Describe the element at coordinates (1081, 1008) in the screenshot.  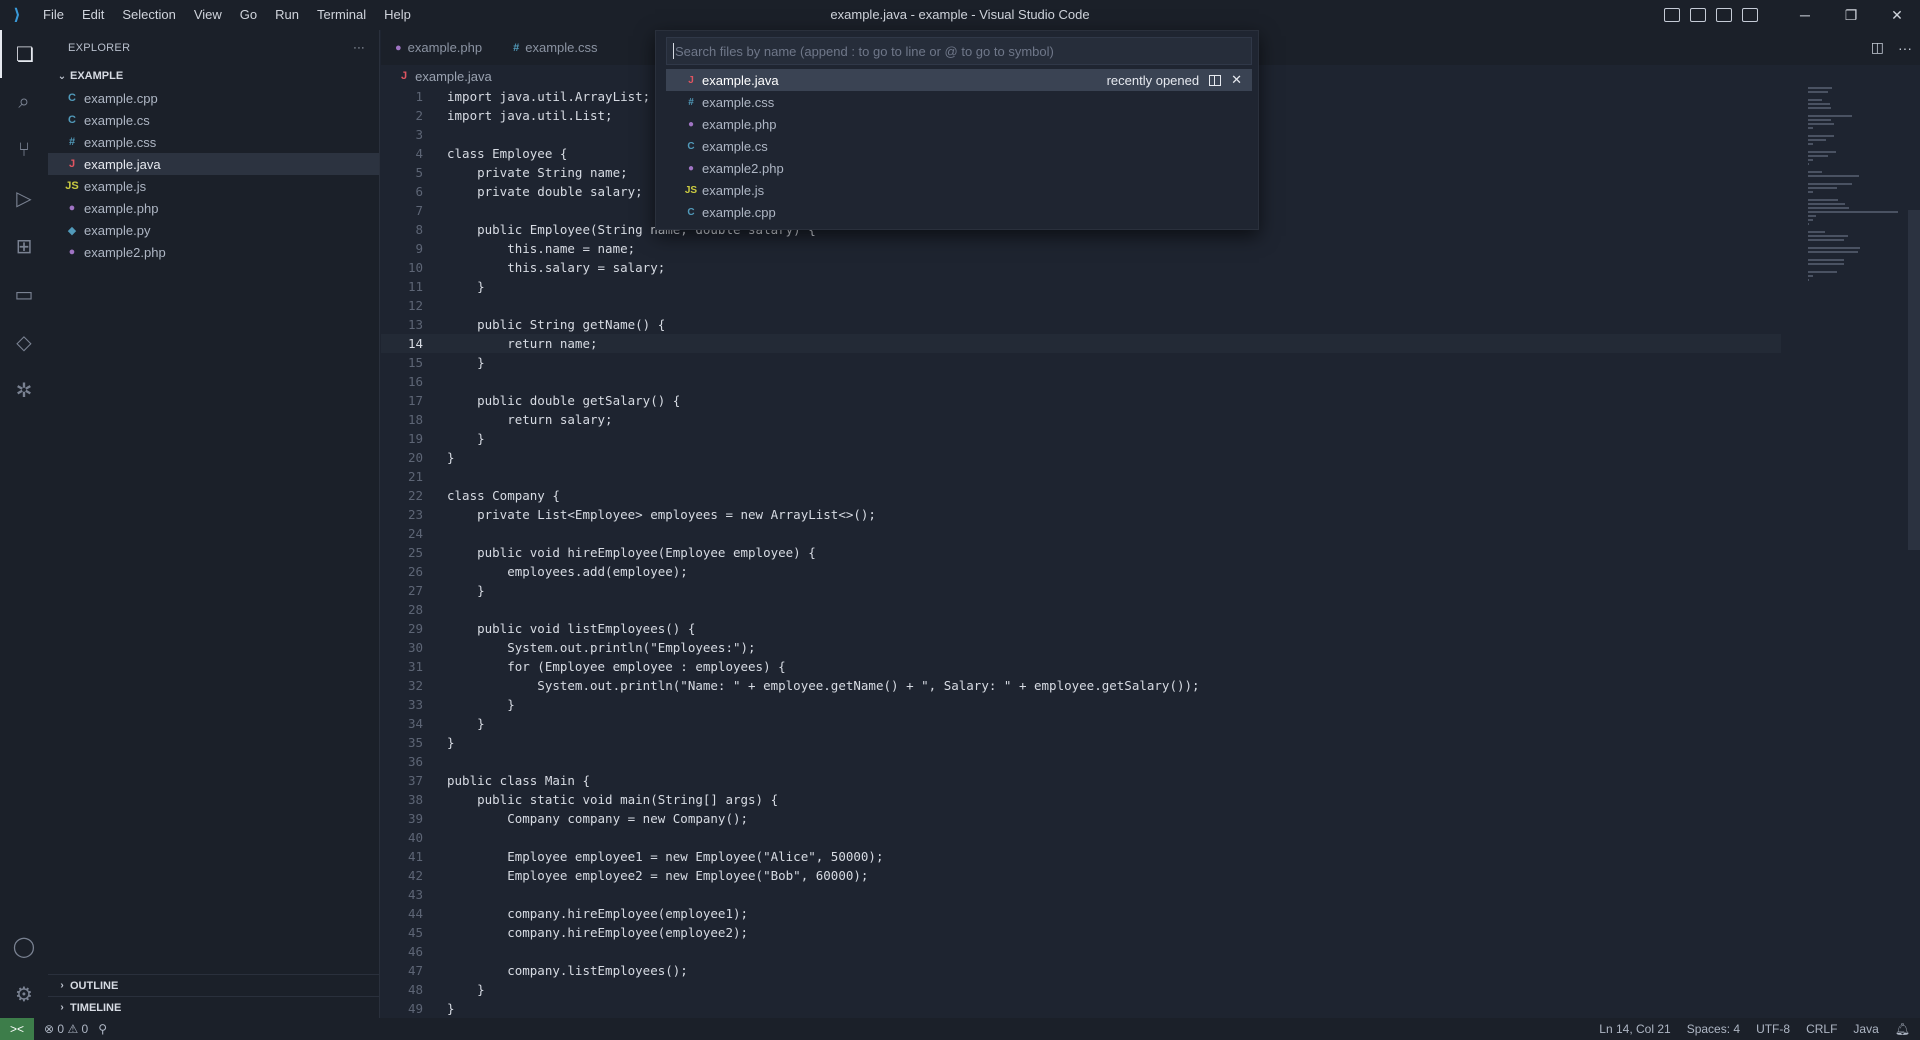
I see `code-line: 49}` at that location.